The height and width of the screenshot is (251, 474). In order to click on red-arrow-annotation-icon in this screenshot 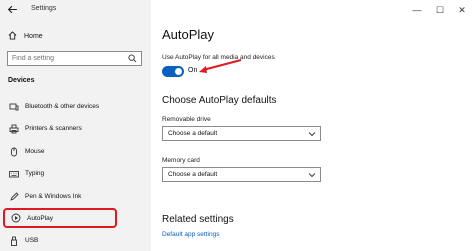, I will do `click(220, 66)`.